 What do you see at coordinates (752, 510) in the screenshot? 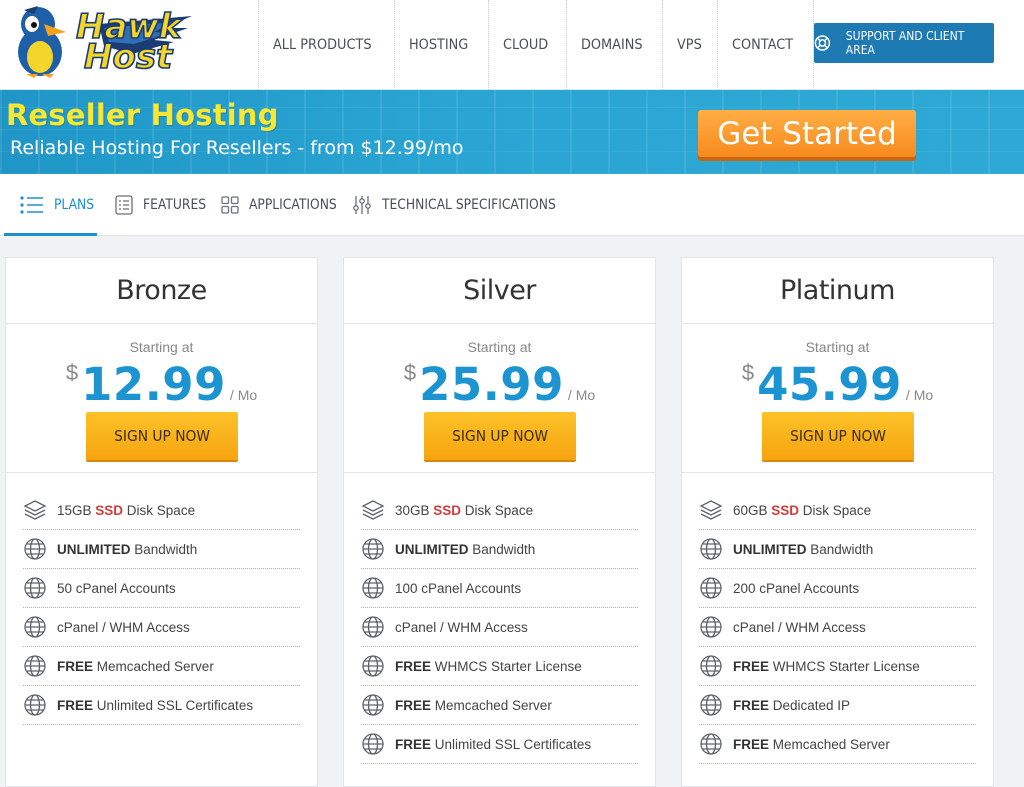
I see `feature-text: 60GB` at bounding box center [752, 510].